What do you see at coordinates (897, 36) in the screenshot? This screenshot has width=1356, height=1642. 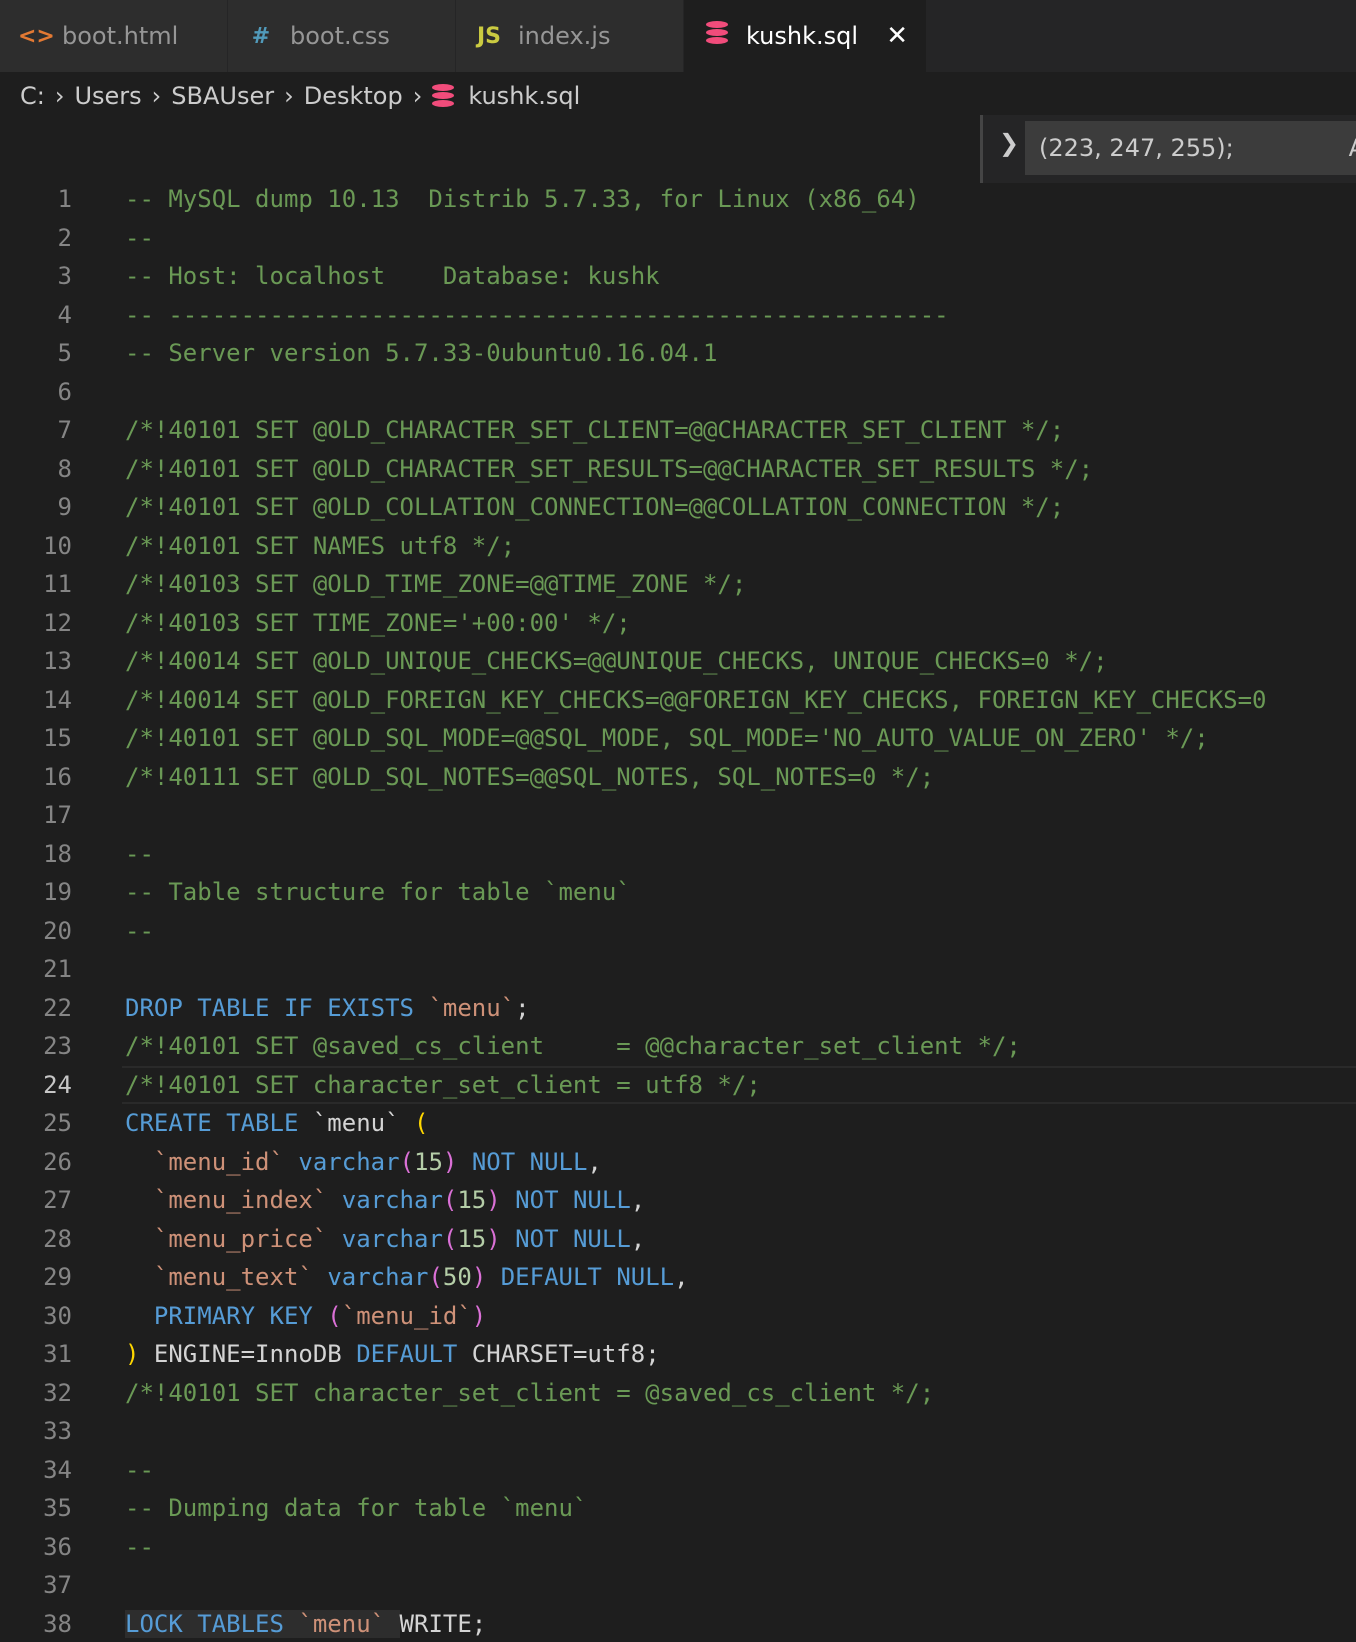 I see `close-icon: ✕` at bounding box center [897, 36].